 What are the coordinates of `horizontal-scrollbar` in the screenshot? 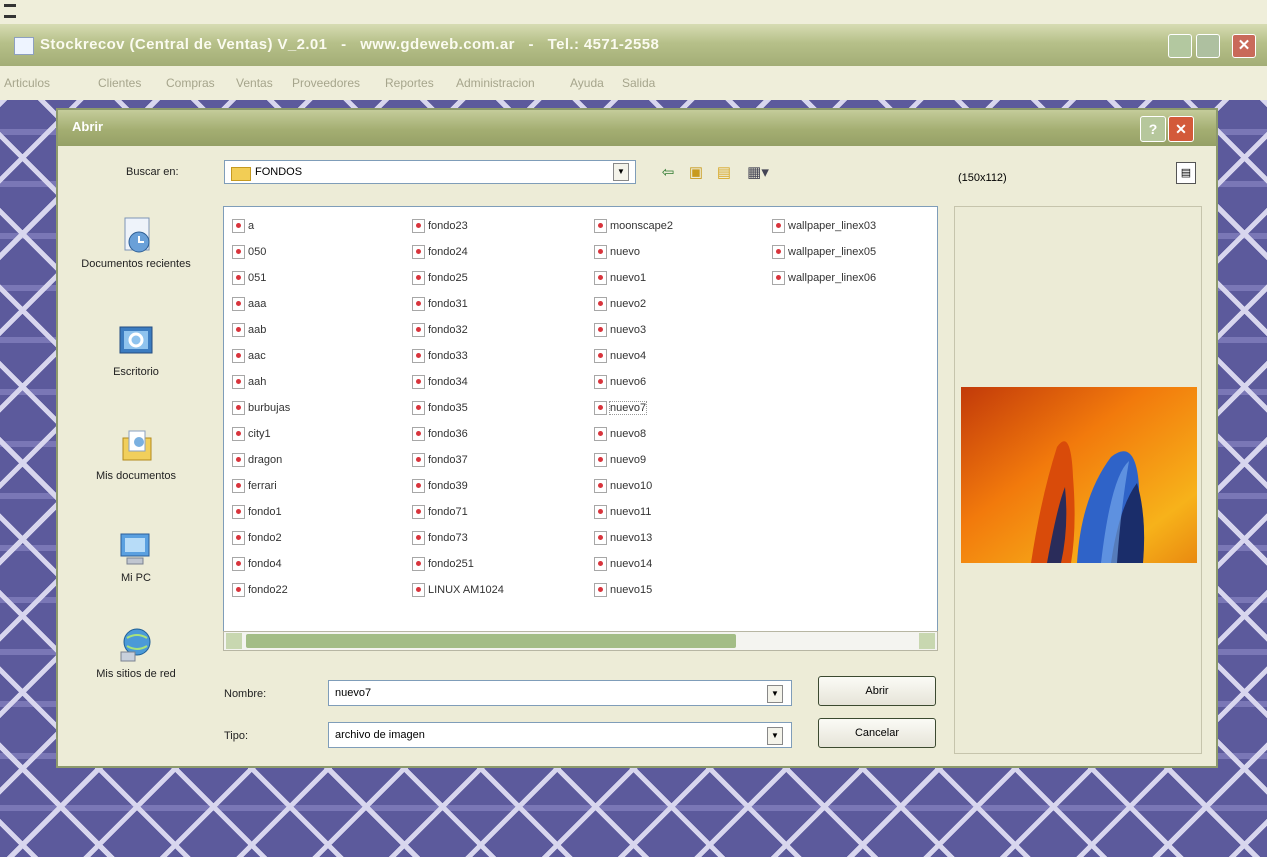 It's located at (580, 641).